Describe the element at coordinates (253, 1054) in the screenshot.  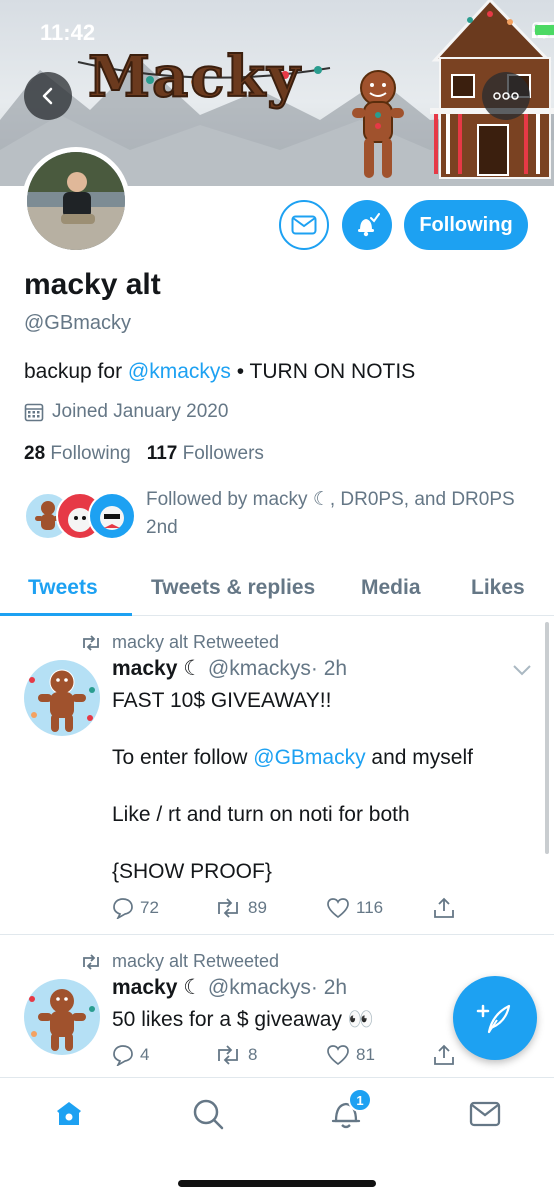
I see `retweet-count: 8` at that location.